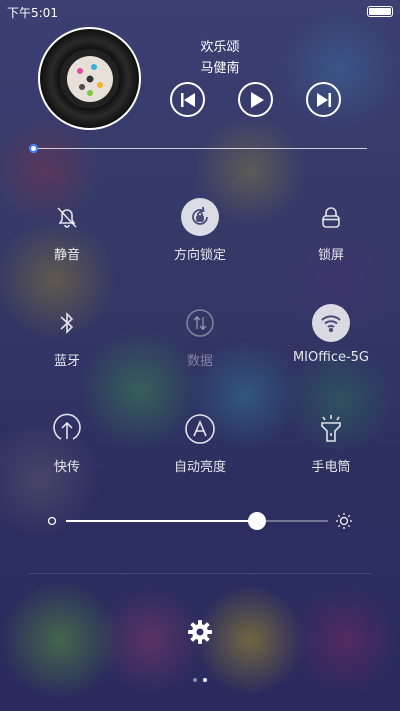  What do you see at coordinates (200, 573) in the screenshot?
I see `divider` at bounding box center [200, 573].